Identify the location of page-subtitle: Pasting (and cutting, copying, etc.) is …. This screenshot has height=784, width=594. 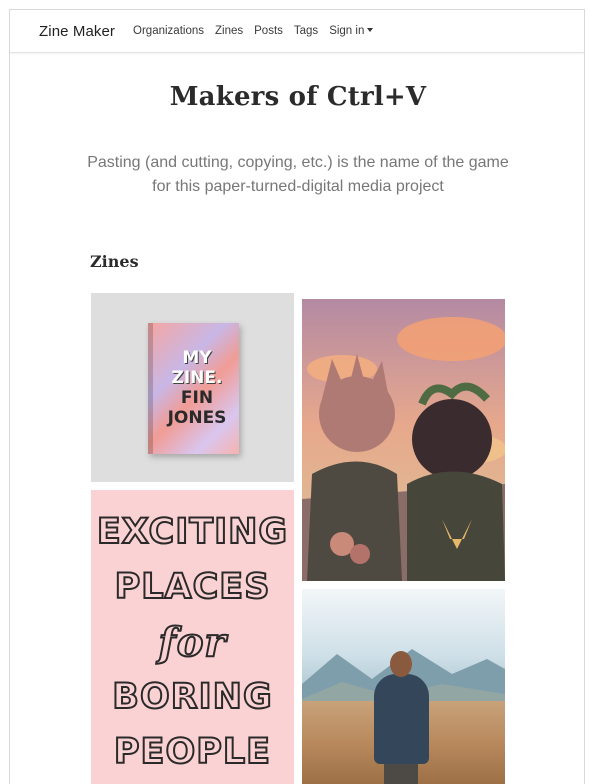
(298, 174).